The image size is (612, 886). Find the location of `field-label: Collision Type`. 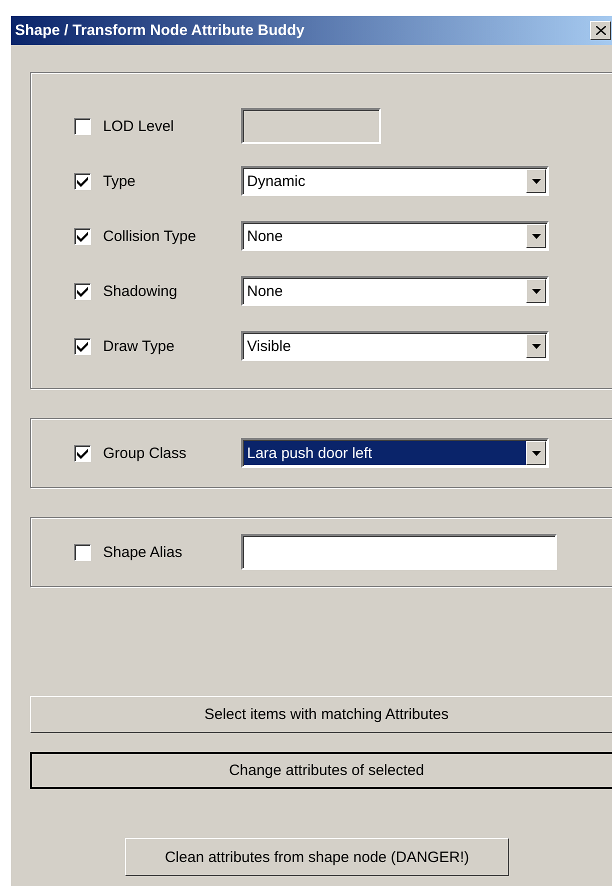

field-label: Collision Type is located at coordinates (150, 236).